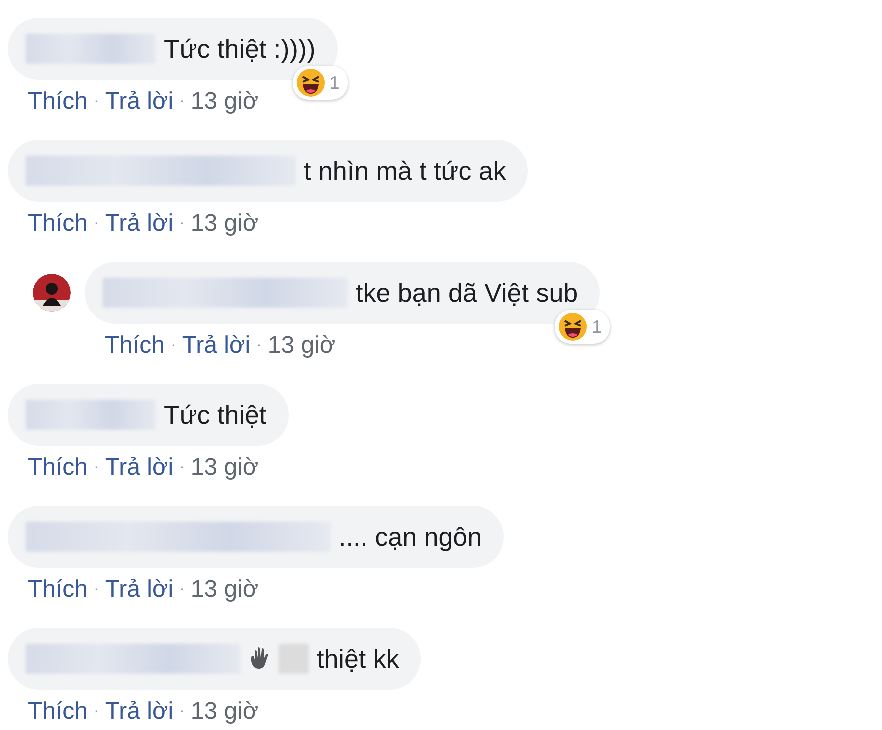 This screenshot has width=882, height=730. Describe the element at coordinates (405, 171) in the screenshot. I see `comment-text: t nhìn mà t tức ak` at that location.